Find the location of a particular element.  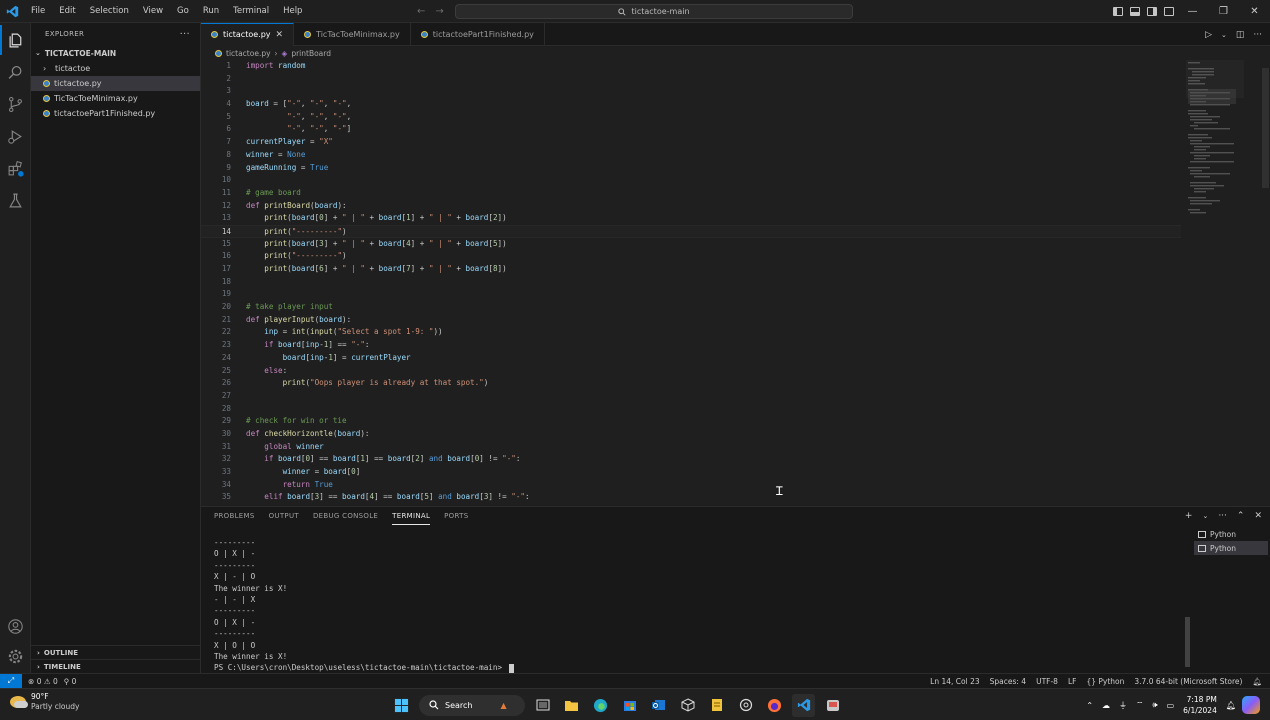

code-line: 25 else: is located at coordinates (691, 371).